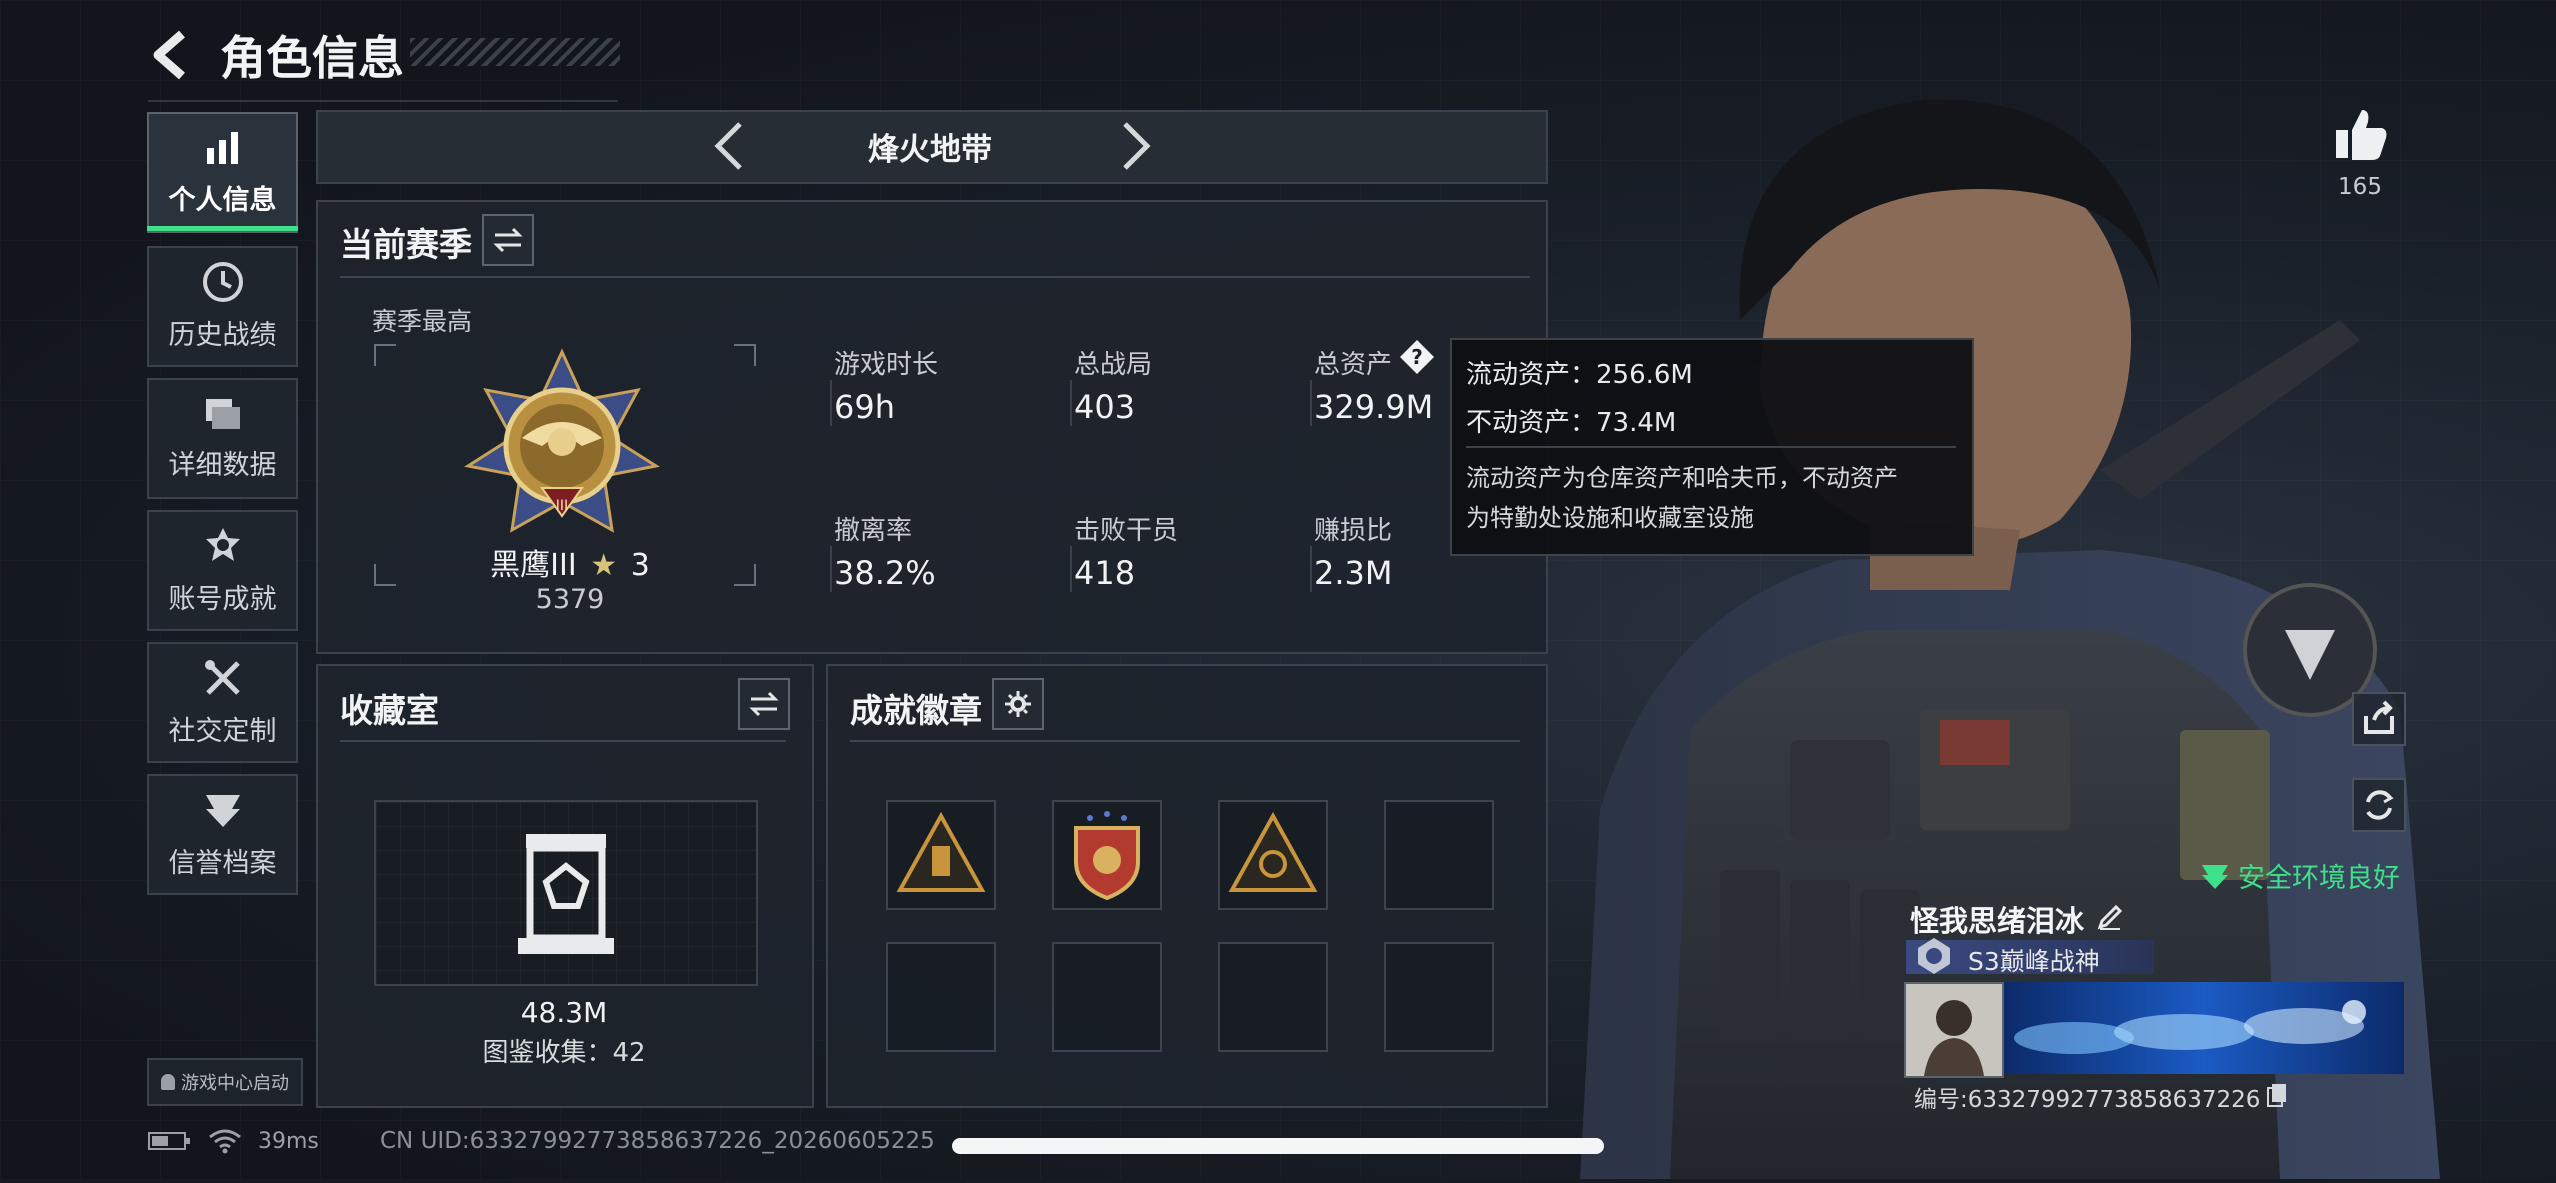  Describe the element at coordinates (2360, 134) in the screenshot. I see `like-button` at that location.